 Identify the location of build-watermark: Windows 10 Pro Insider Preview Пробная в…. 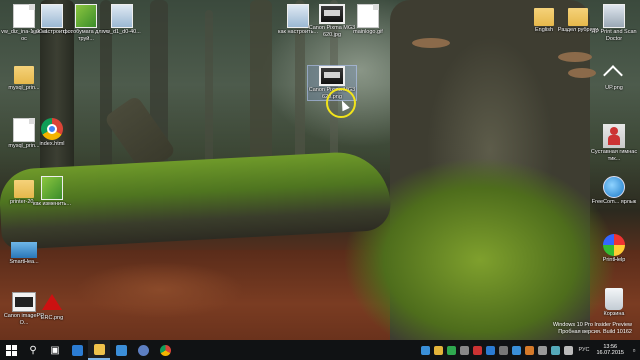
(592, 328).